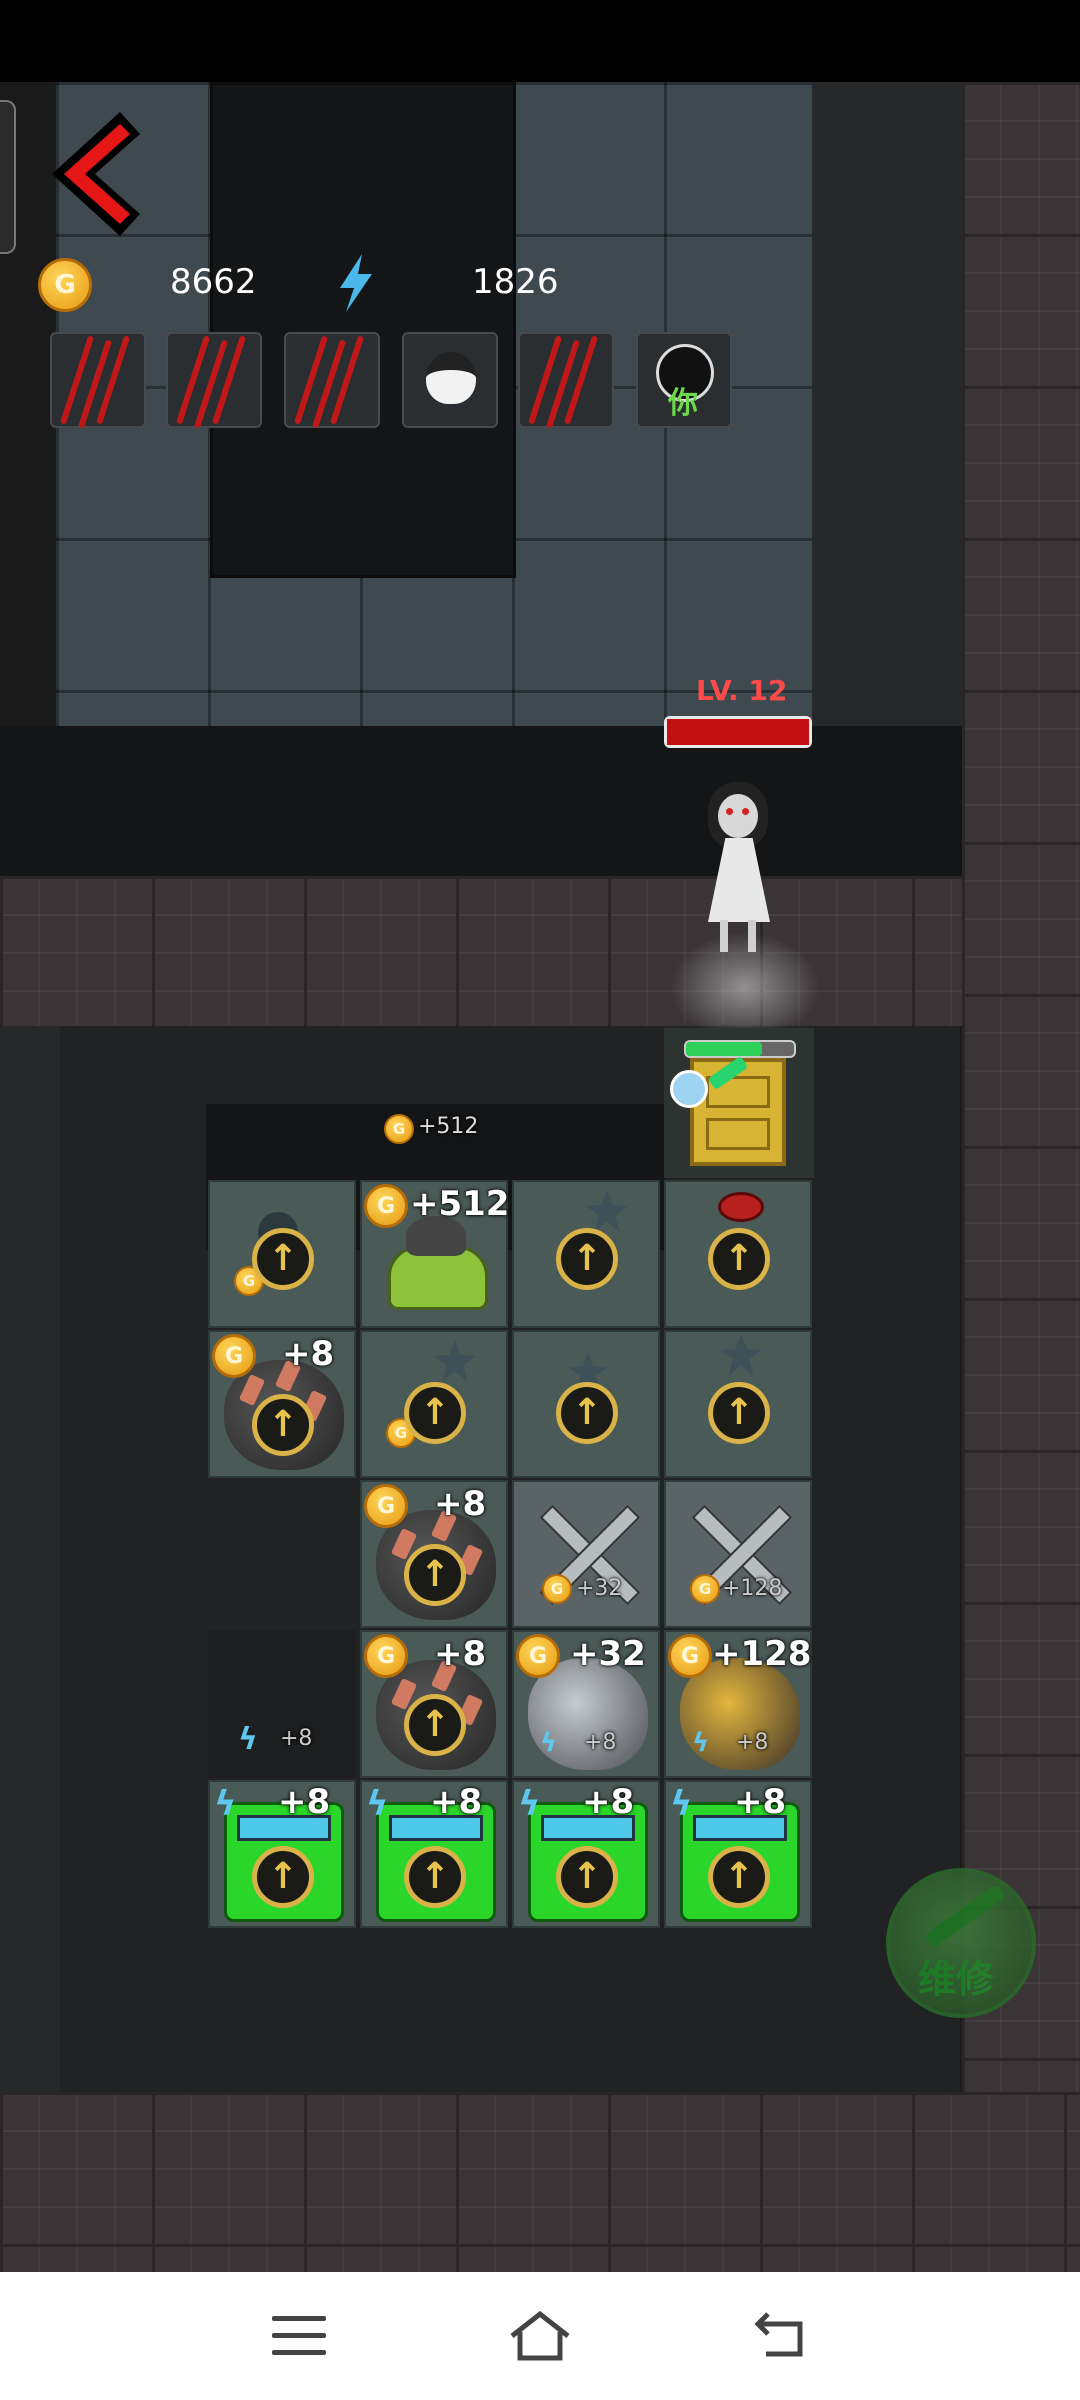 The height and width of the screenshot is (2400, 1080). I want to click on side-tab, so click(8, 177).